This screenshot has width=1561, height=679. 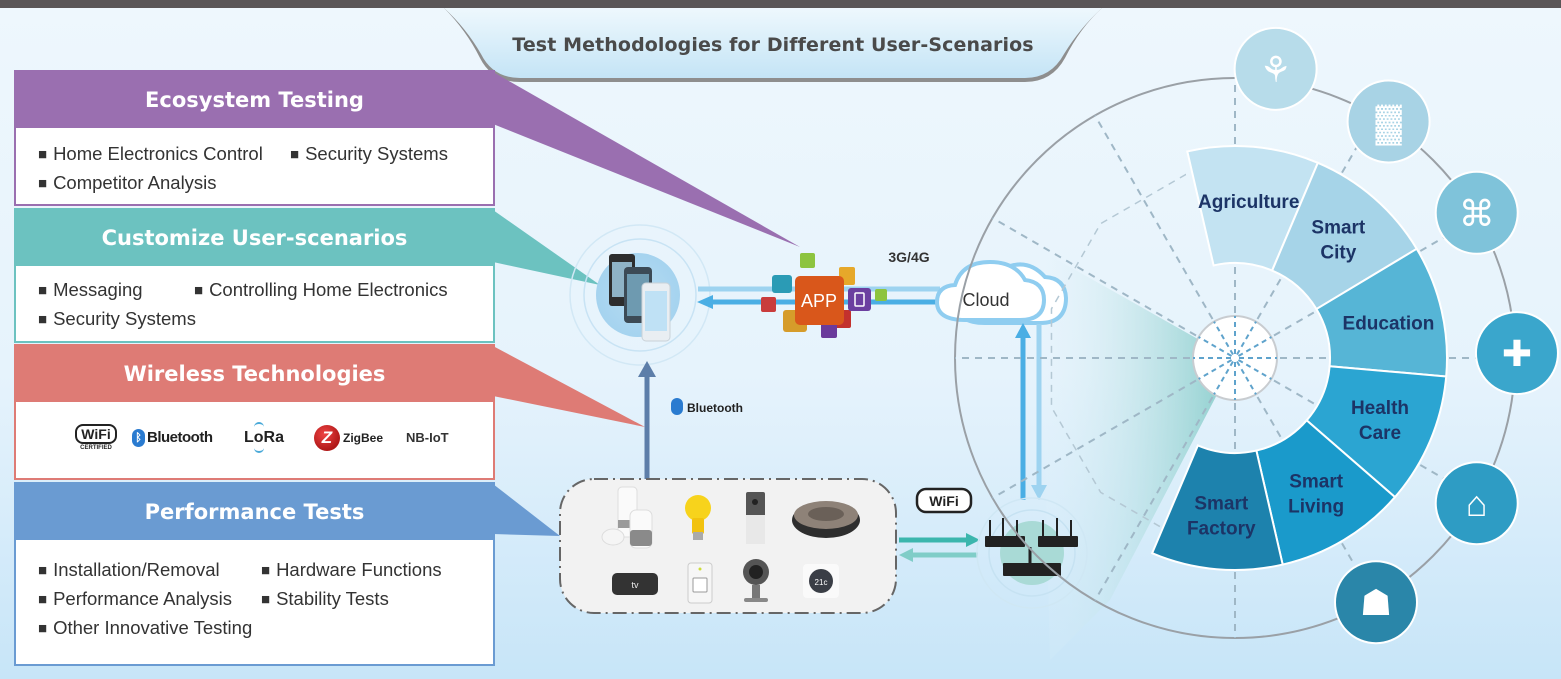 What do you see at coordinates (1380, 433) in the screenshot?
I see `sector-label: Care` at bounding box center [1380, 433].